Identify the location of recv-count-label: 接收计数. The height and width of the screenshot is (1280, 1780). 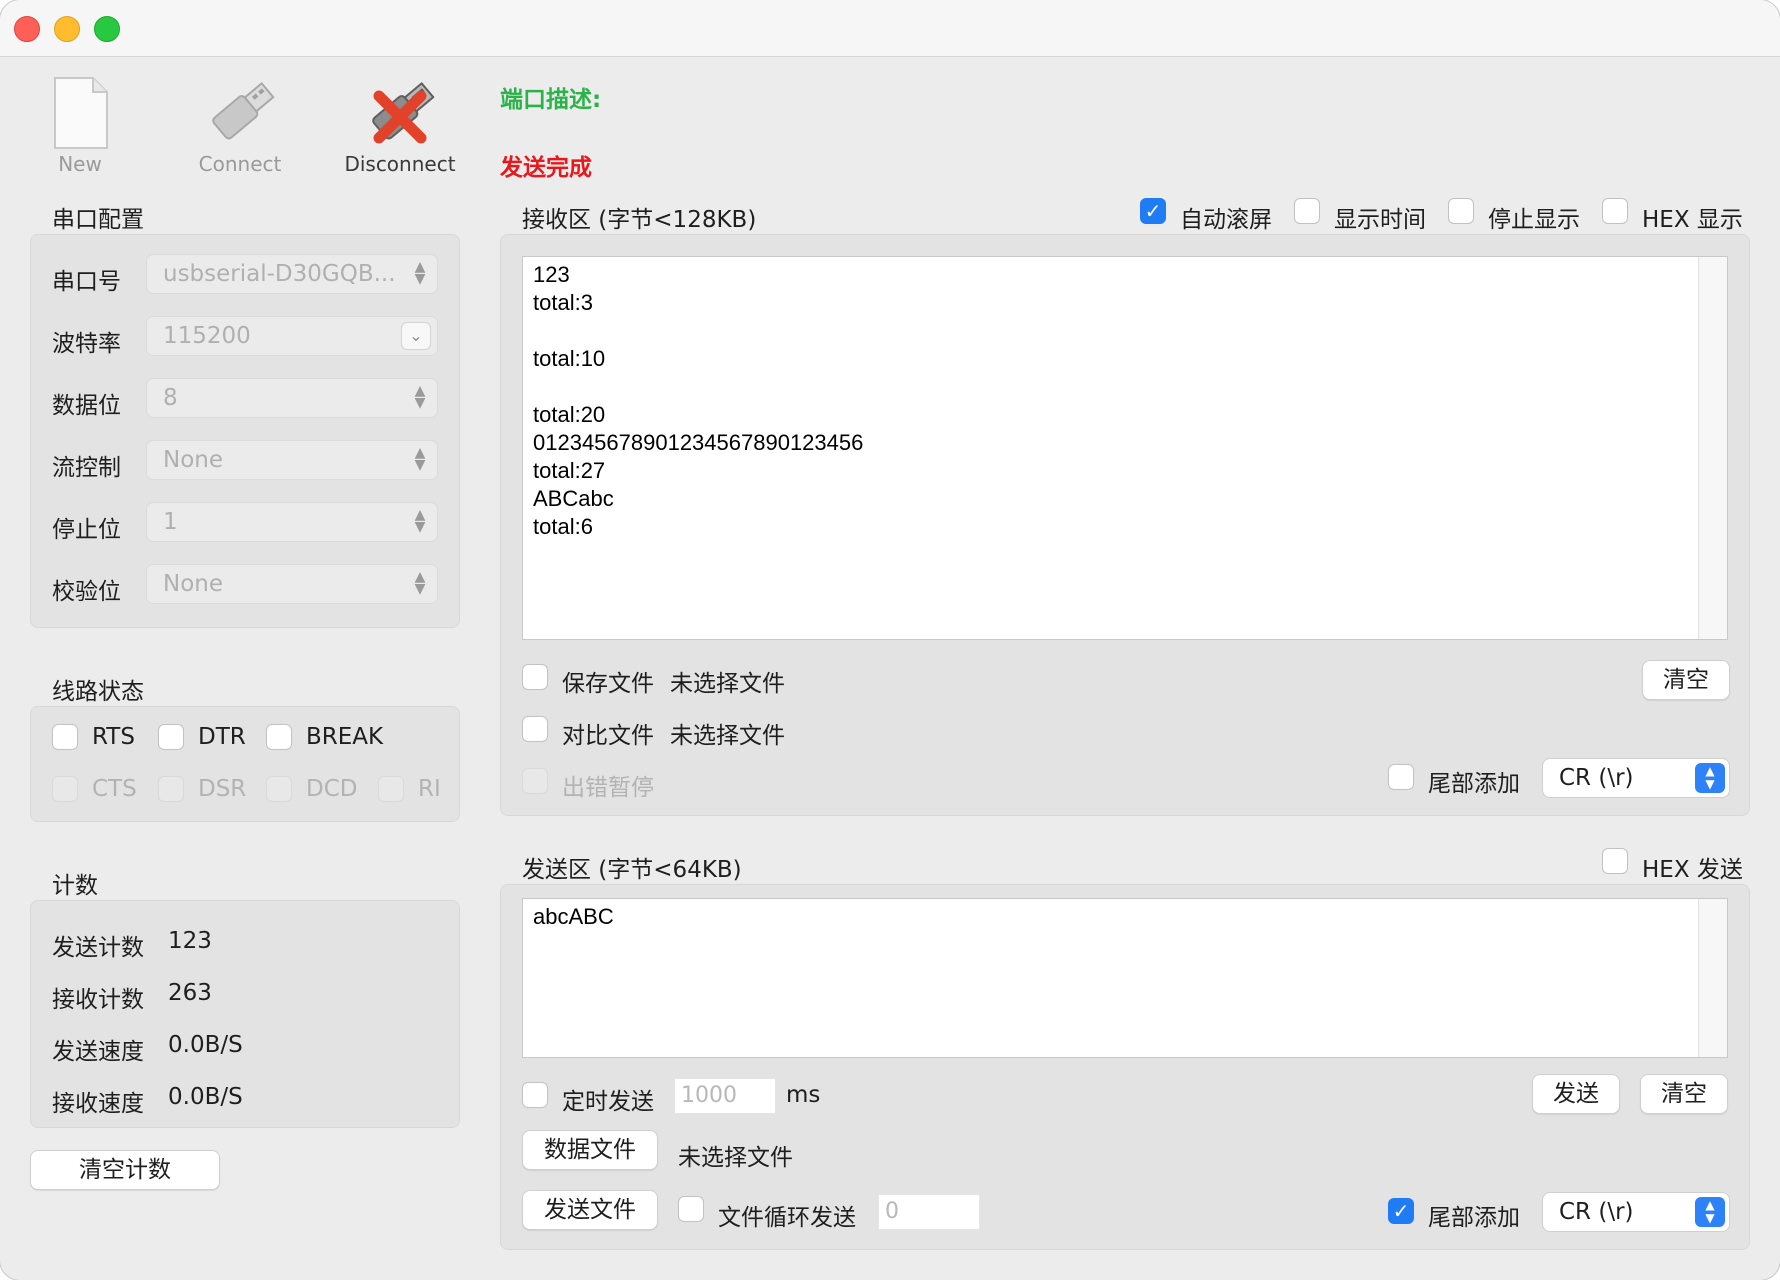
(98, 1000).